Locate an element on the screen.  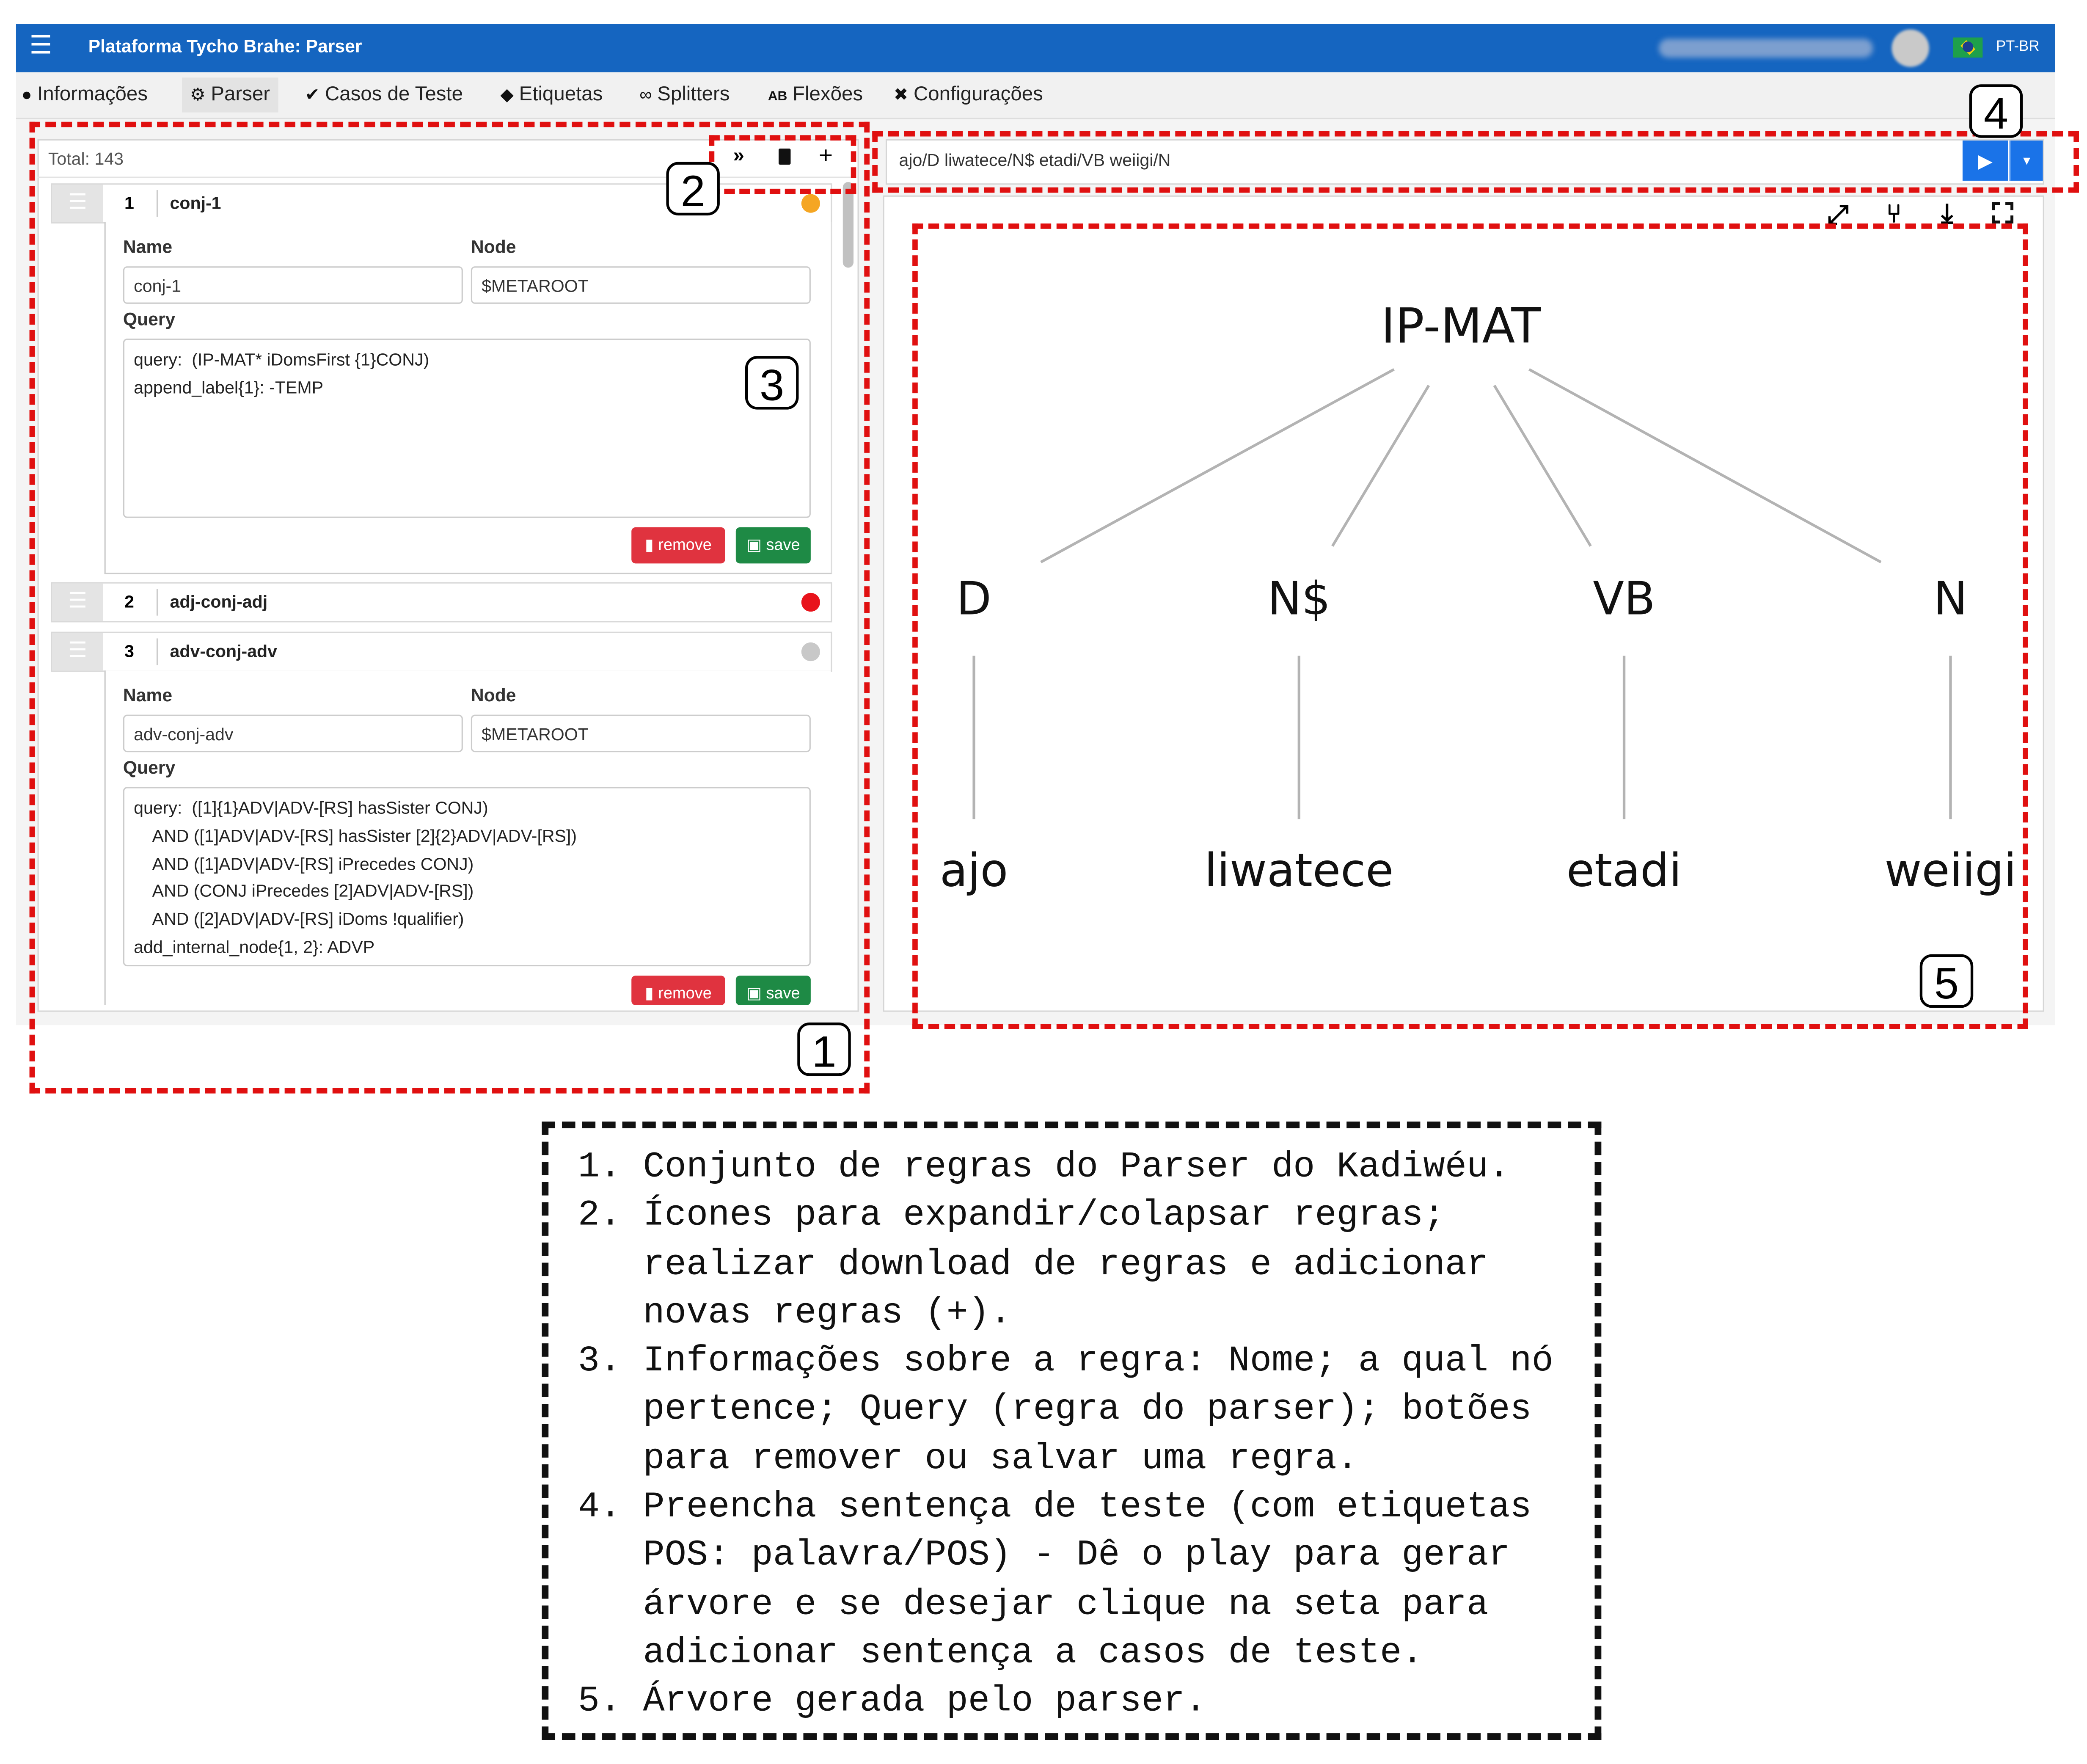
language-label: PT-BR is located at coordinates (2017, 47).